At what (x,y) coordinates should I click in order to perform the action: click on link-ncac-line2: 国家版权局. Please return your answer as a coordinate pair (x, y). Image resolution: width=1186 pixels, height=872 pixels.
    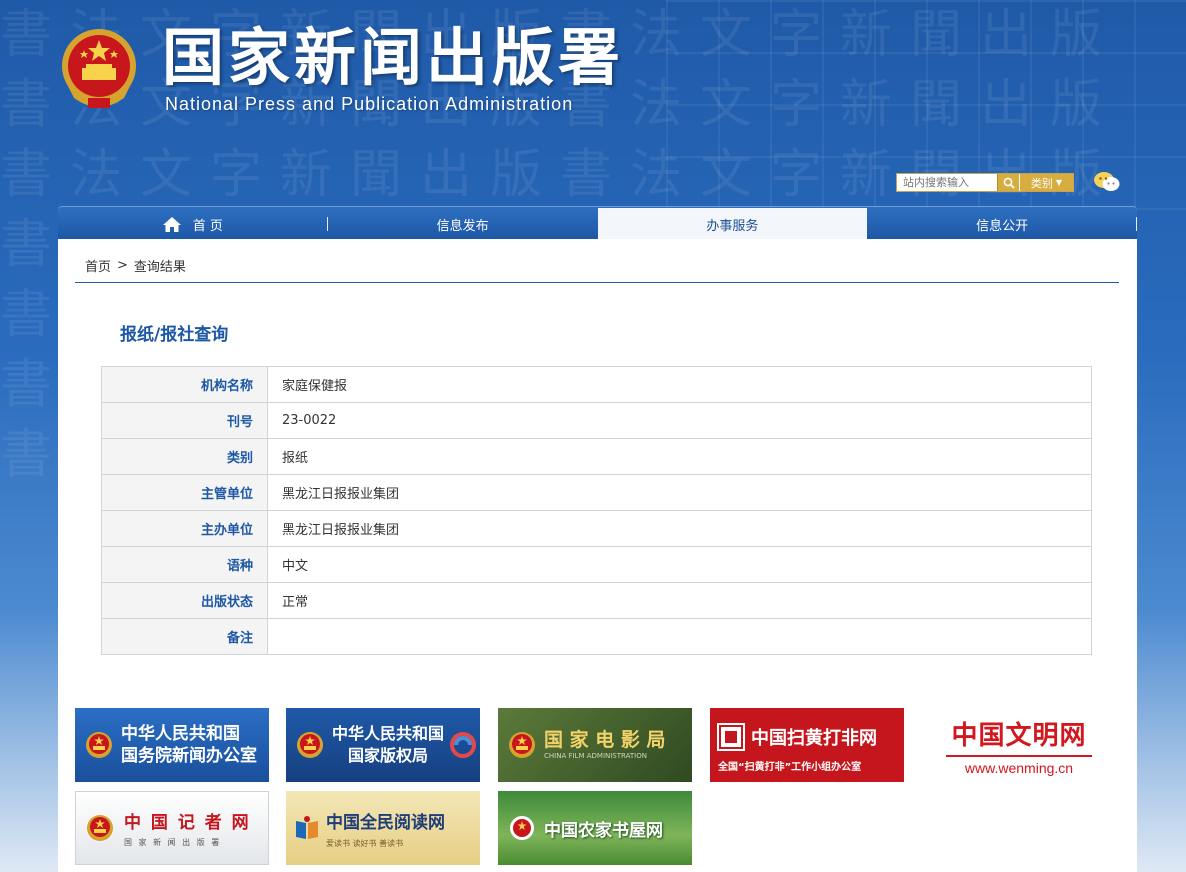
    Looking at the image, I should click on (388, 755).